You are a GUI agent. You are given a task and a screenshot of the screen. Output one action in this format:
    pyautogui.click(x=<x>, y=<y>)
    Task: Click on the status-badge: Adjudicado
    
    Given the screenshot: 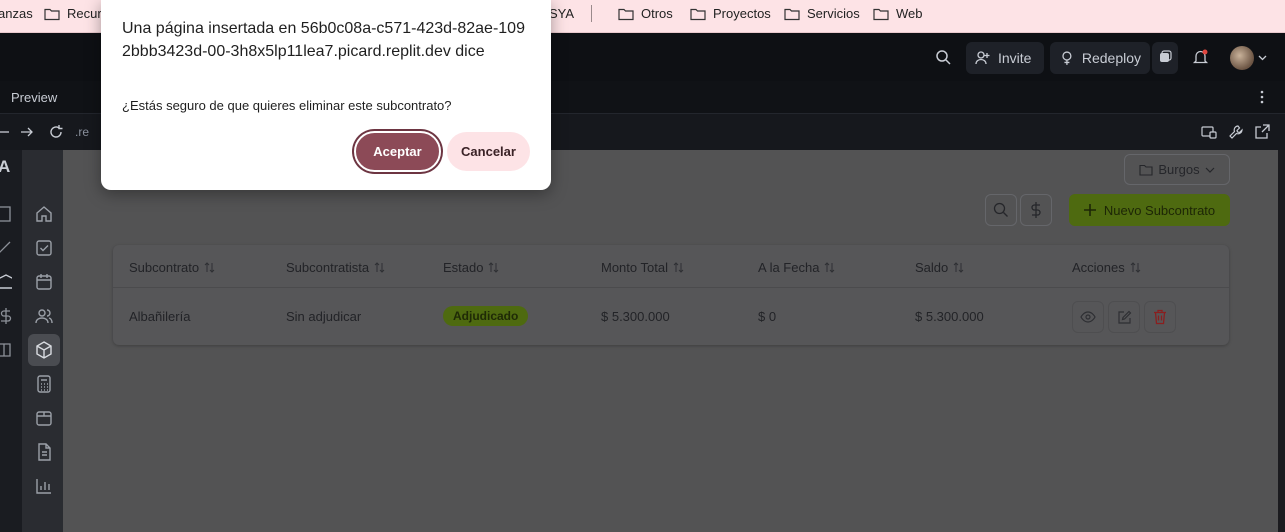 What is the action you would take?
    pyautogui.click(x=486, y=316)
    